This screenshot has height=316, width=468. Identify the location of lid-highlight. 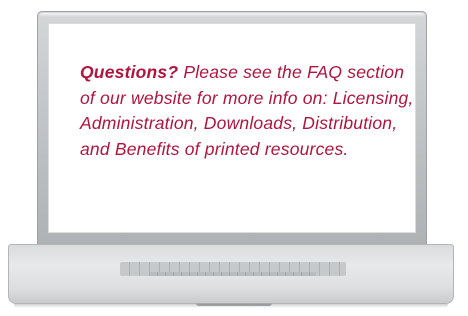
(232, 15).